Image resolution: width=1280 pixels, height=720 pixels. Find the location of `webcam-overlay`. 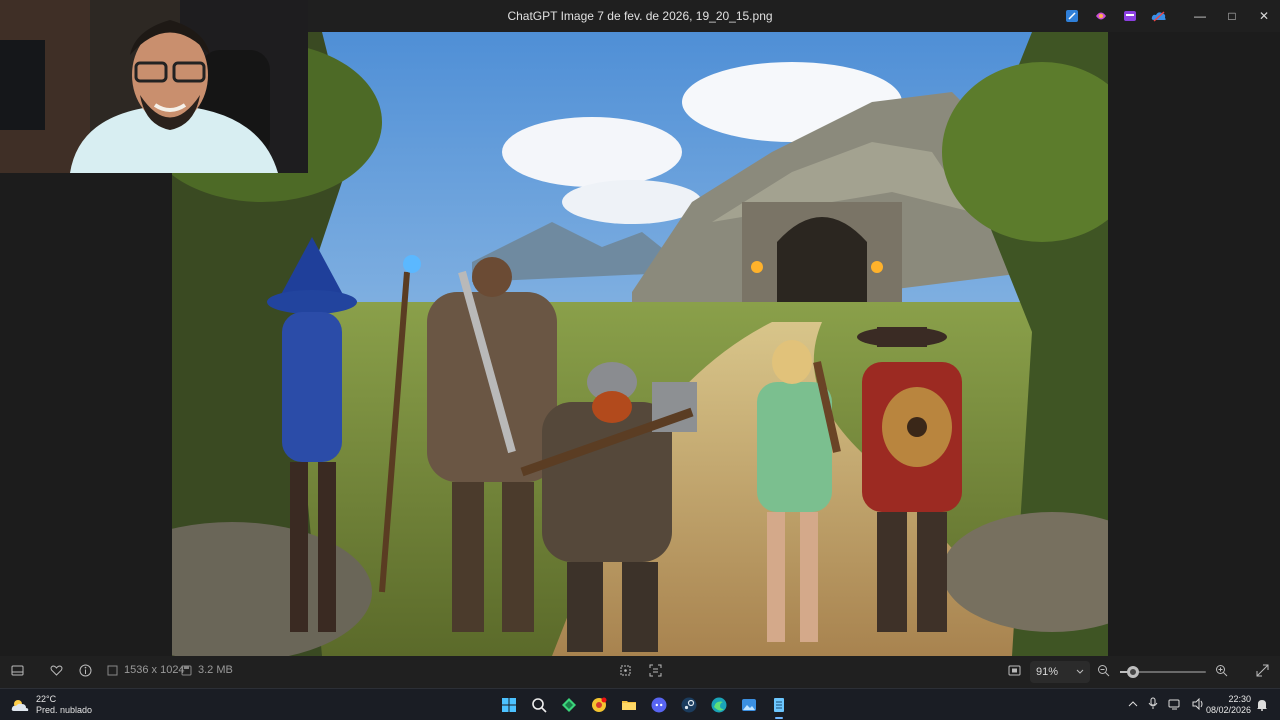

webcam-overlay is located at coordinates (154, 86).